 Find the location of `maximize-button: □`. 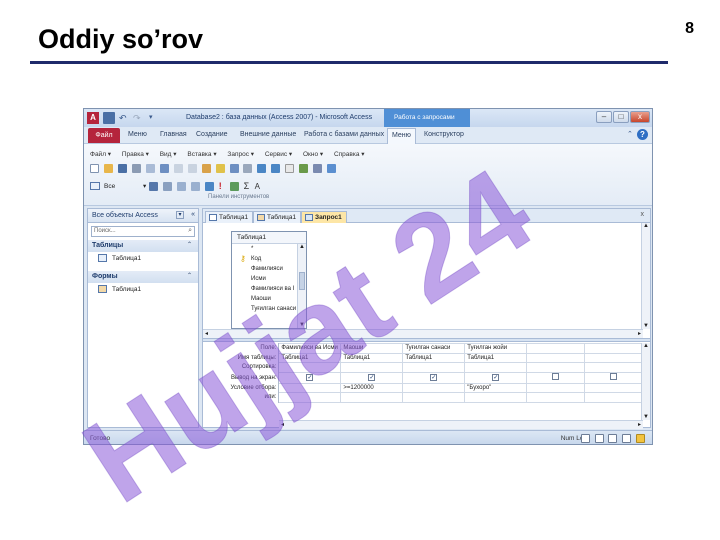

maximize-button: □ is located at coordinates (621, 117).